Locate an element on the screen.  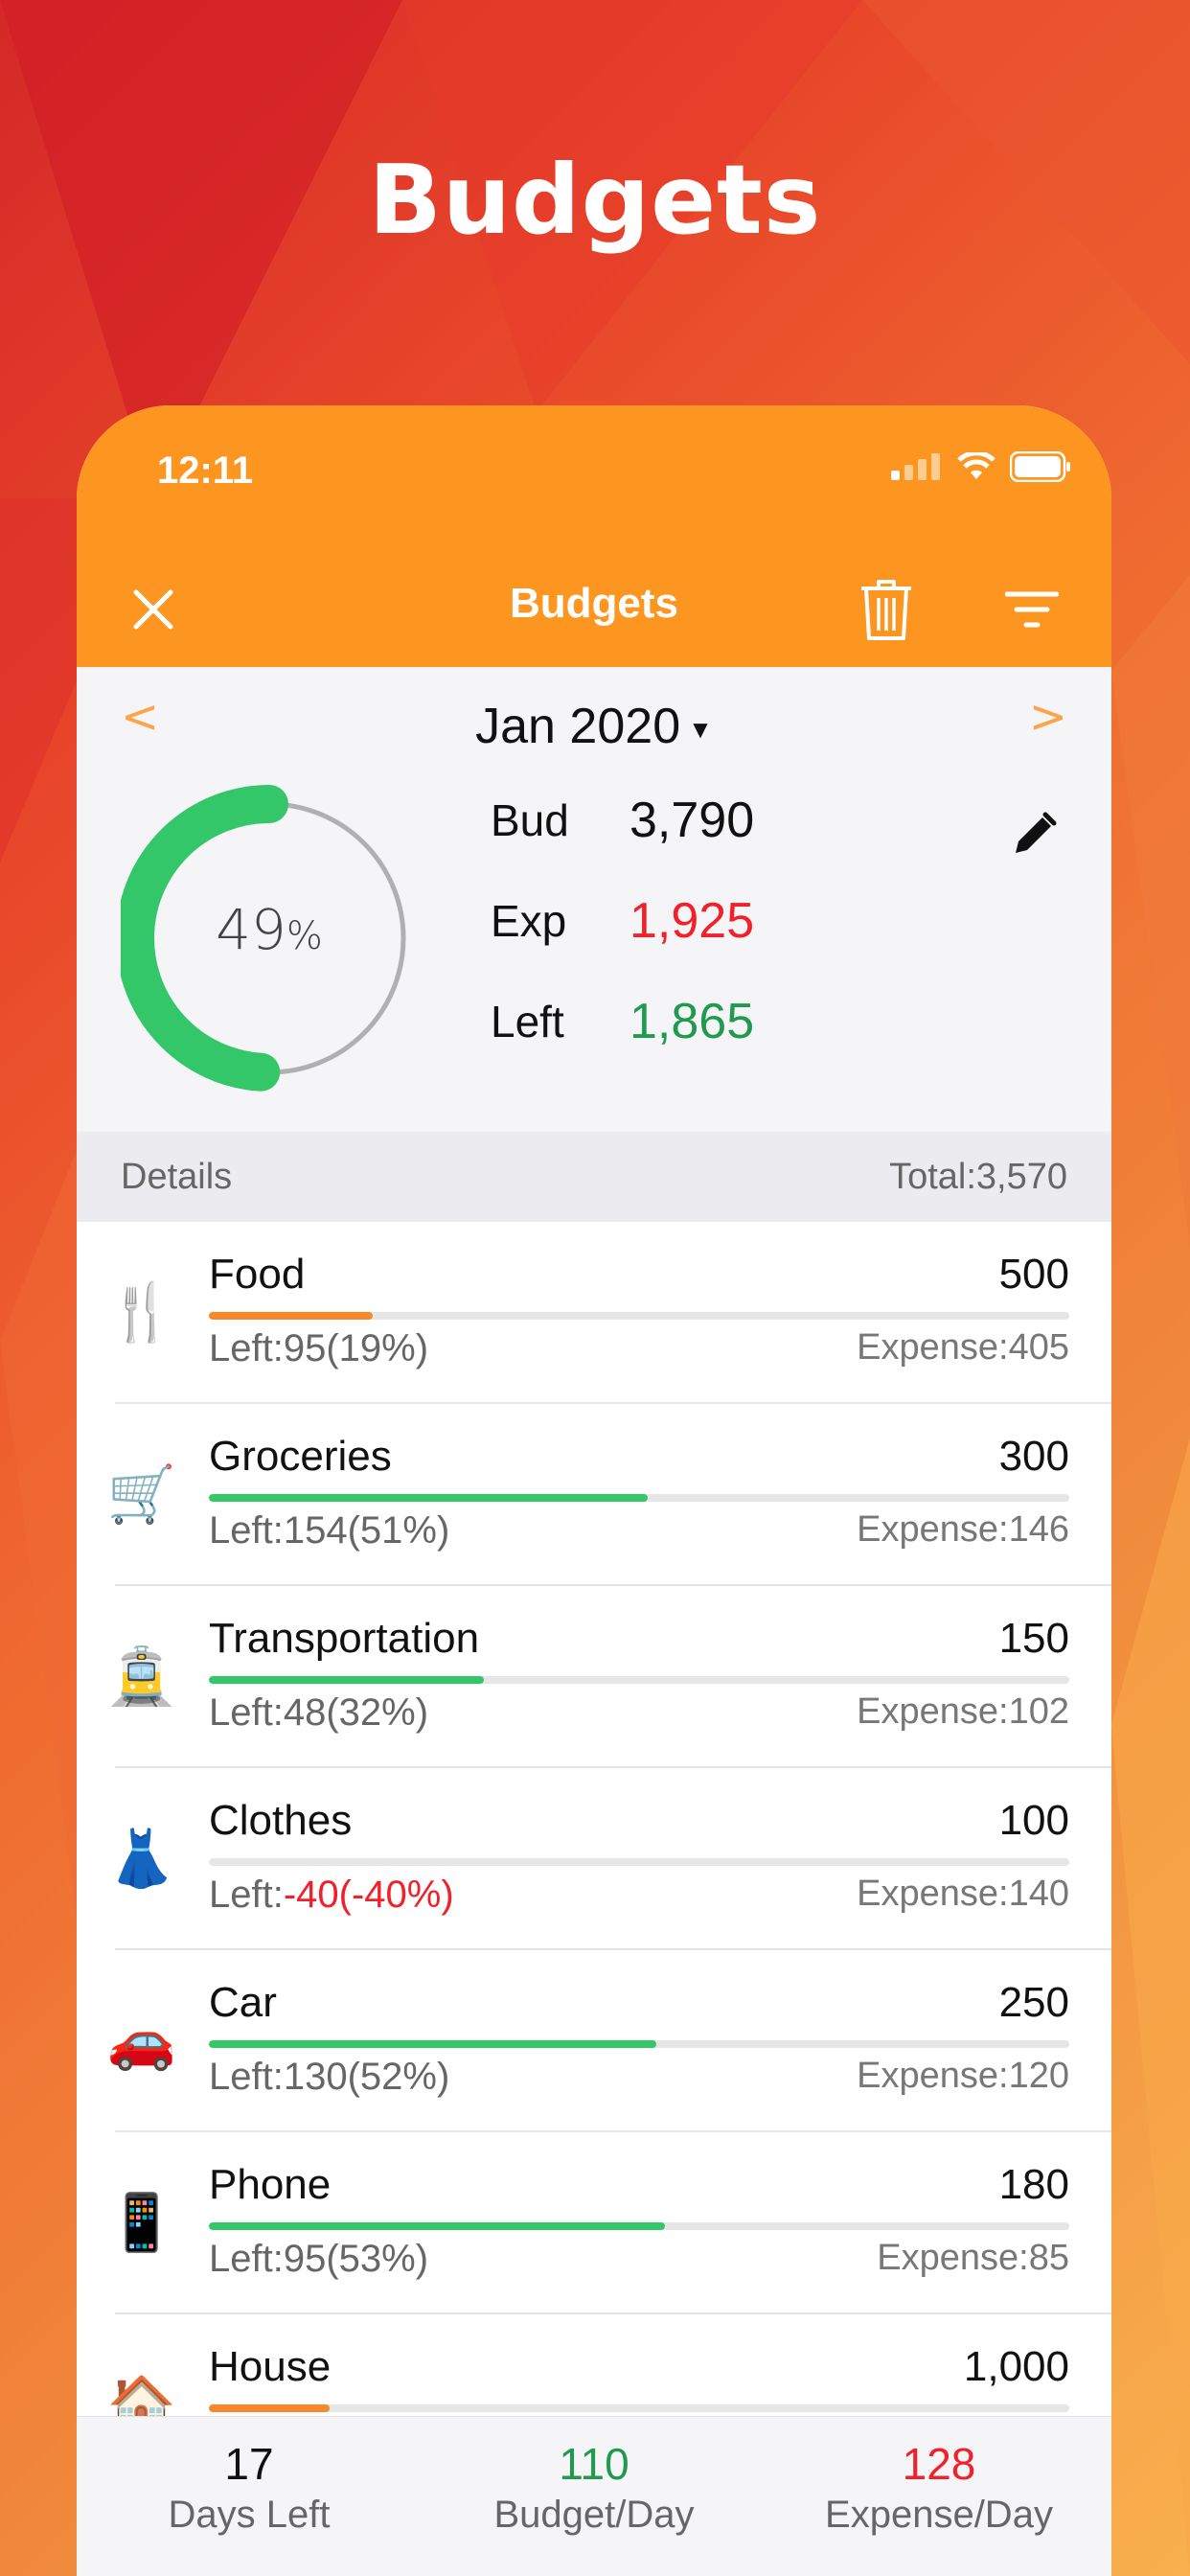
page-headline: Budgets is located at coordinates (595, 200).